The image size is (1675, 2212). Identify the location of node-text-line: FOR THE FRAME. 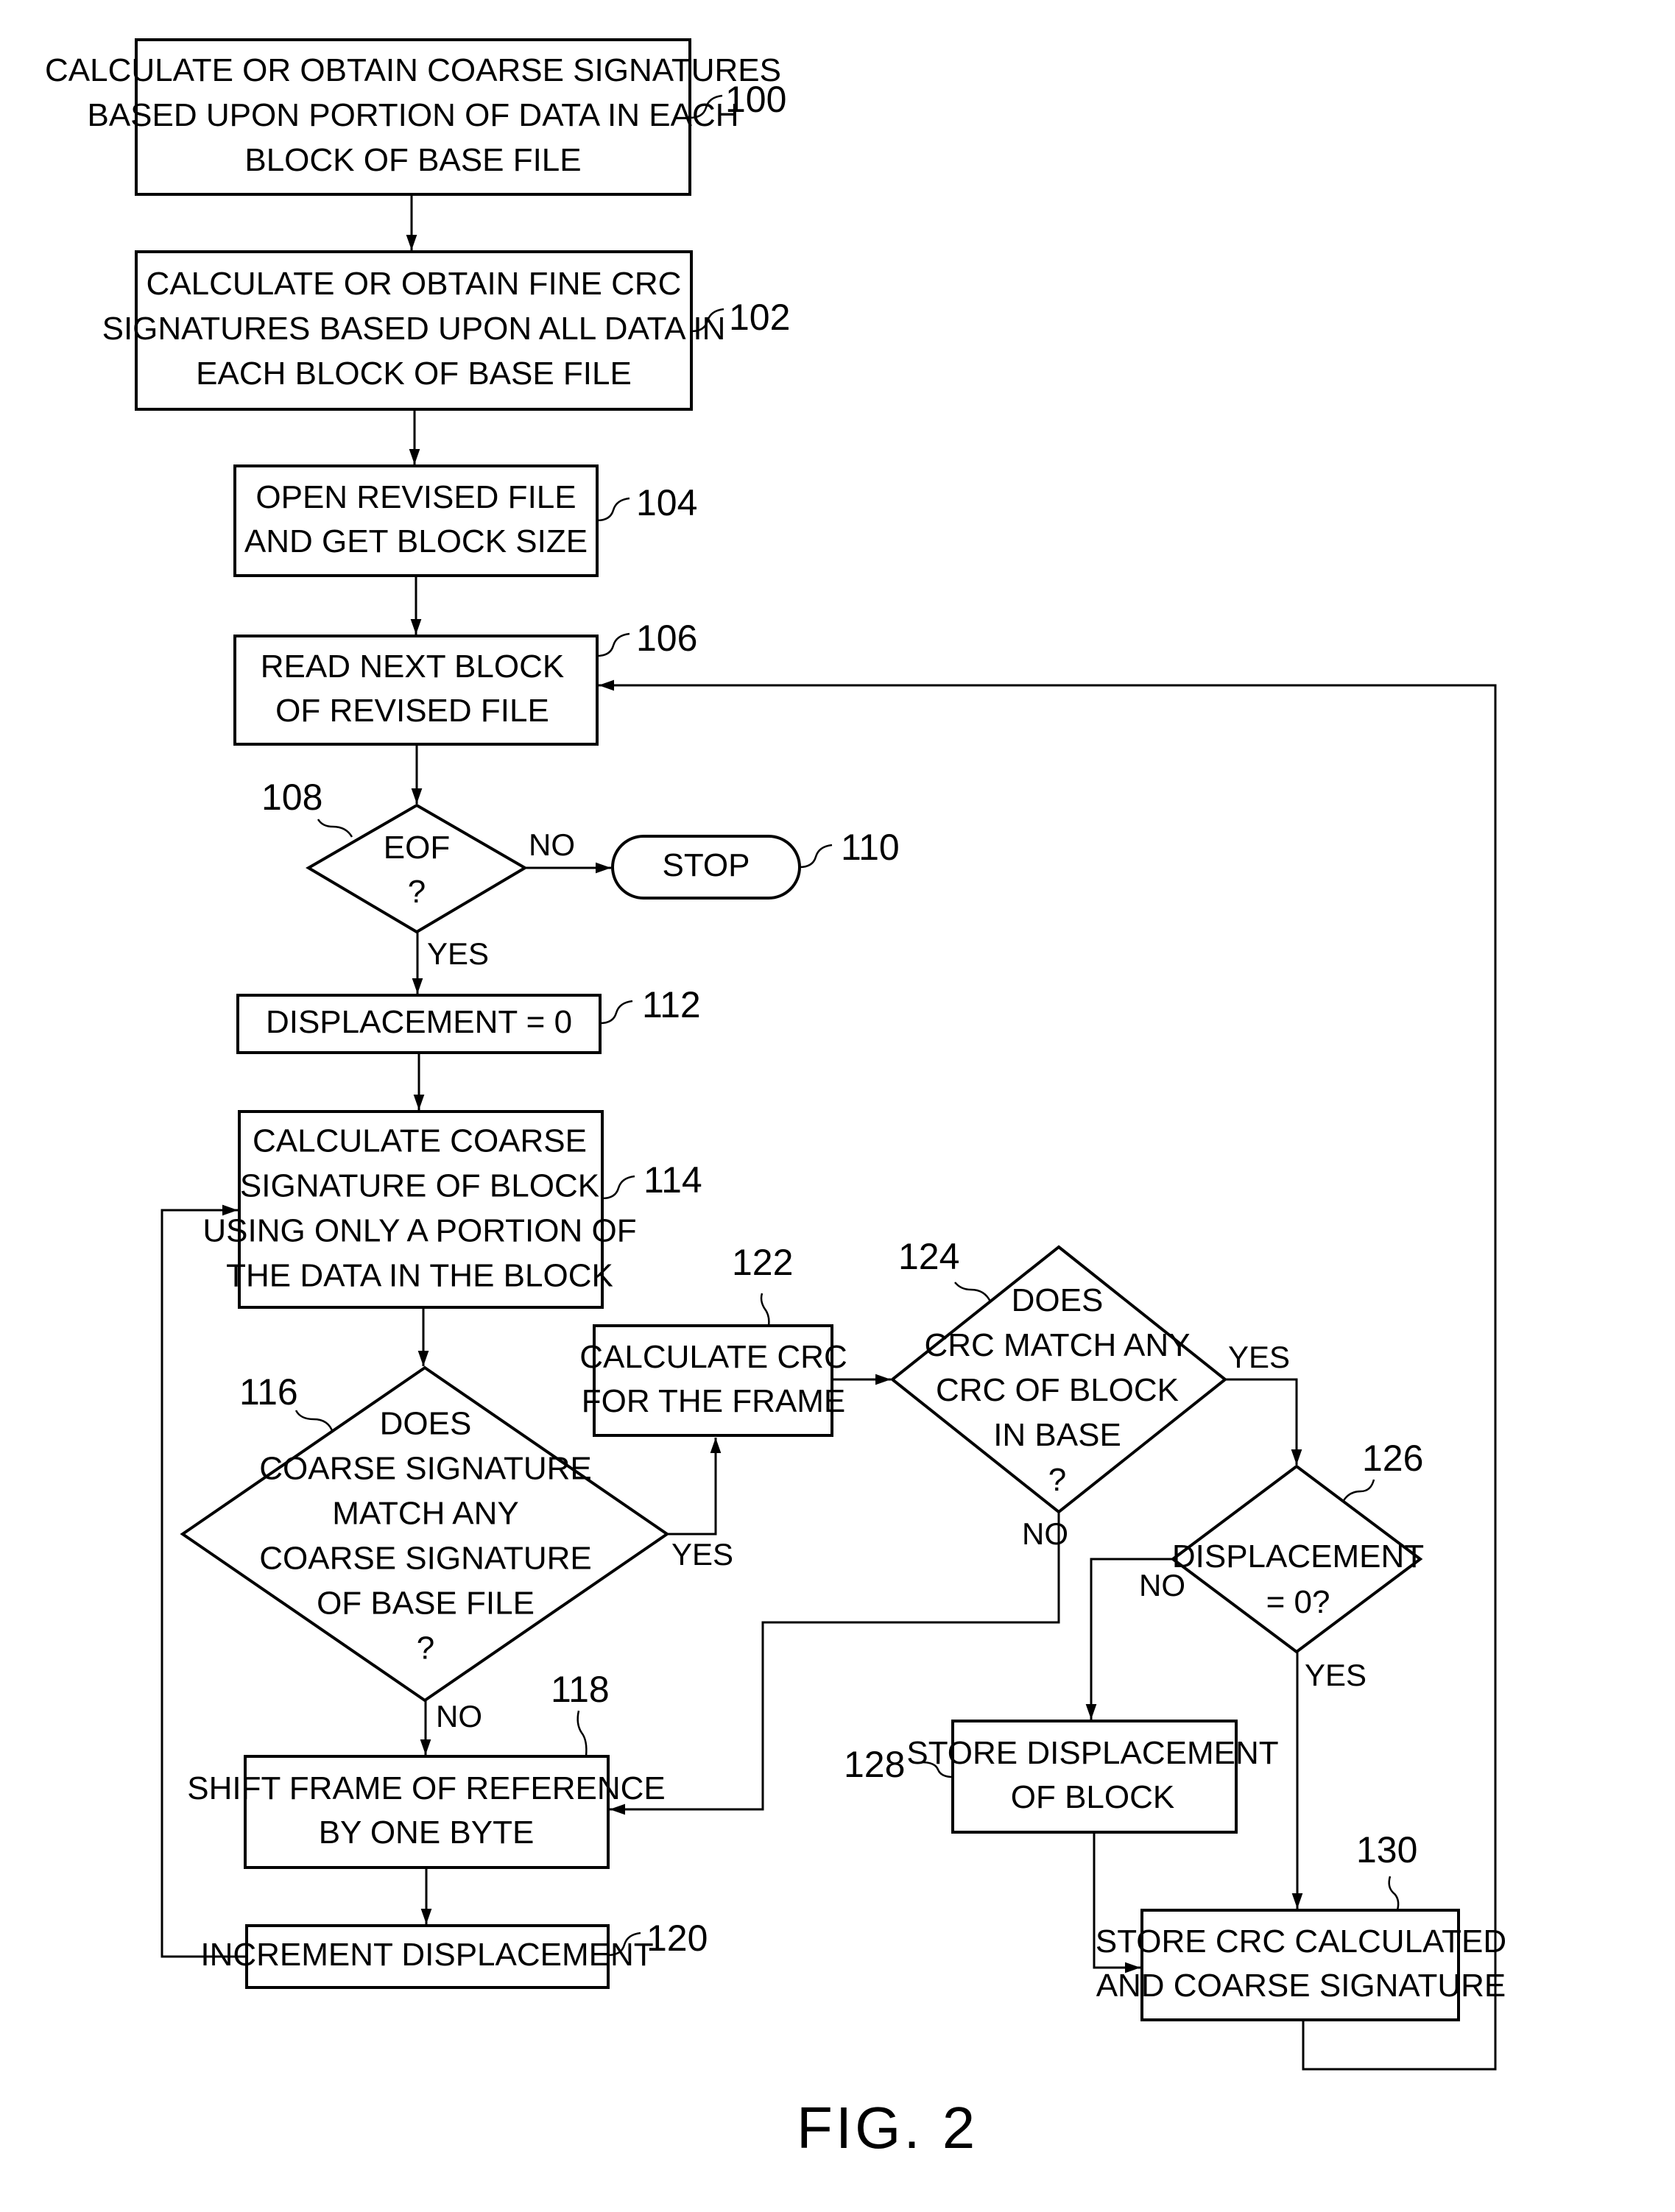
(714, 1401).